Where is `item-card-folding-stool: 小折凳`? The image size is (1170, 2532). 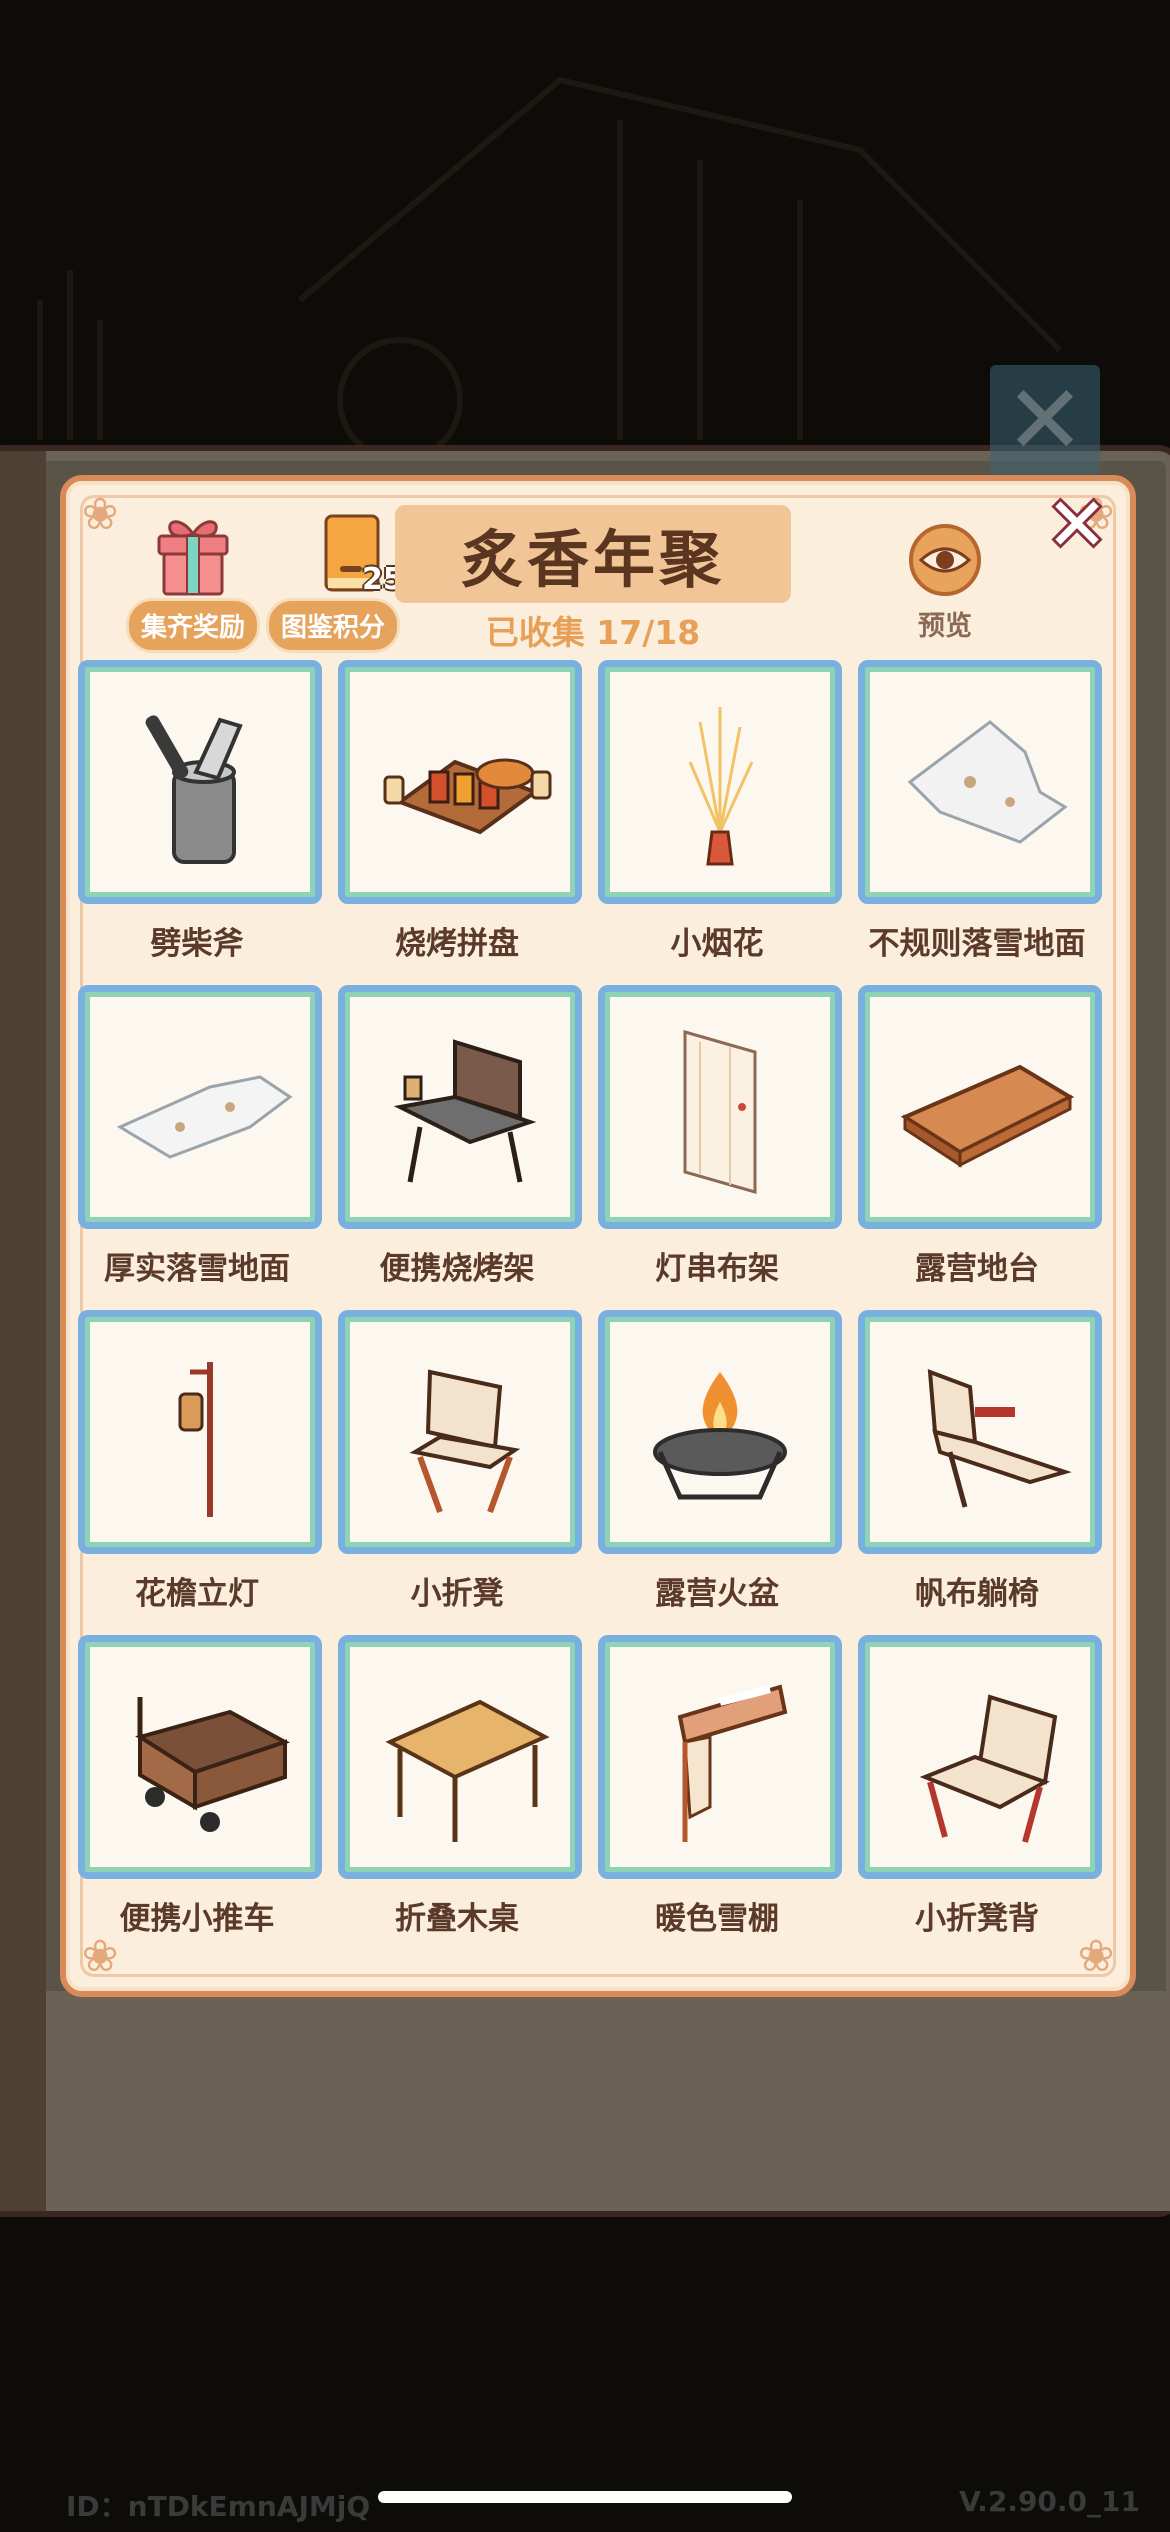
item-card-folding-stool: 小折凳 is located at coordinates (460, 1472).